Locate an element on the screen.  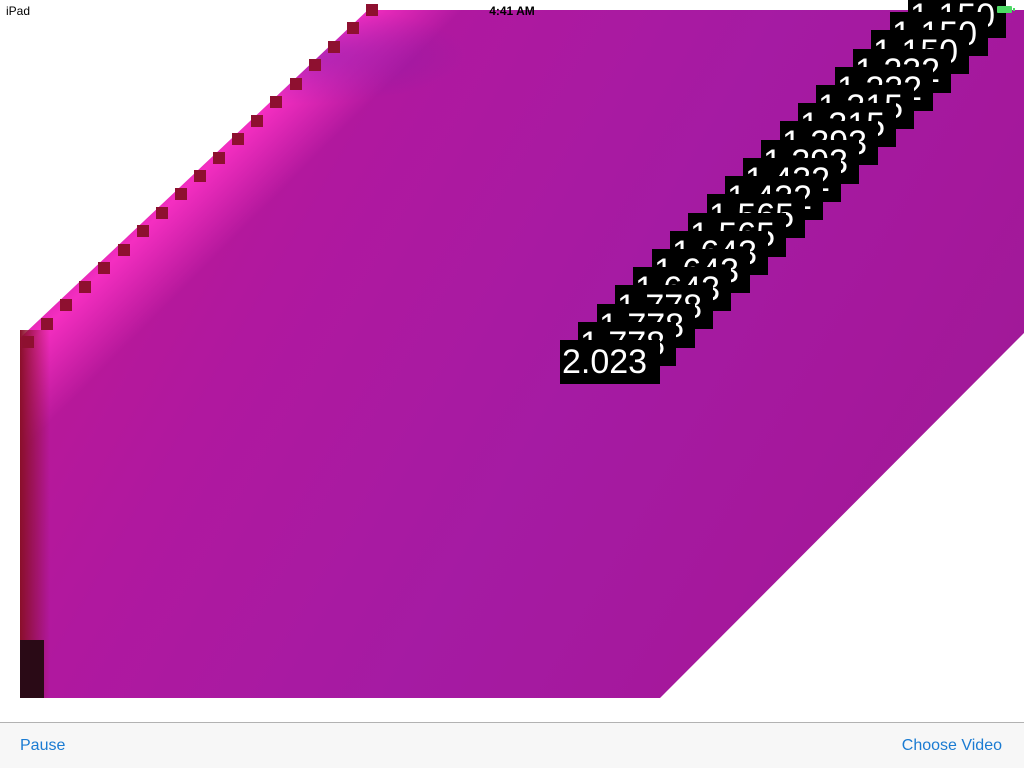
clock: 4:41 AM is located at coordinates (512, 11).